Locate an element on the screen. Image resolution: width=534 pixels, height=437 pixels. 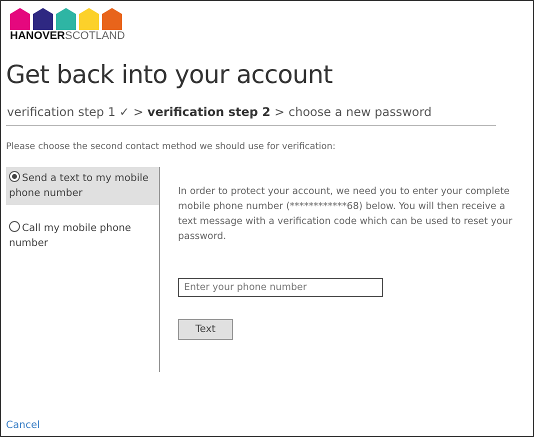
contact-option: Send a text to my mobile phone number is located at coordinates (82, 186).